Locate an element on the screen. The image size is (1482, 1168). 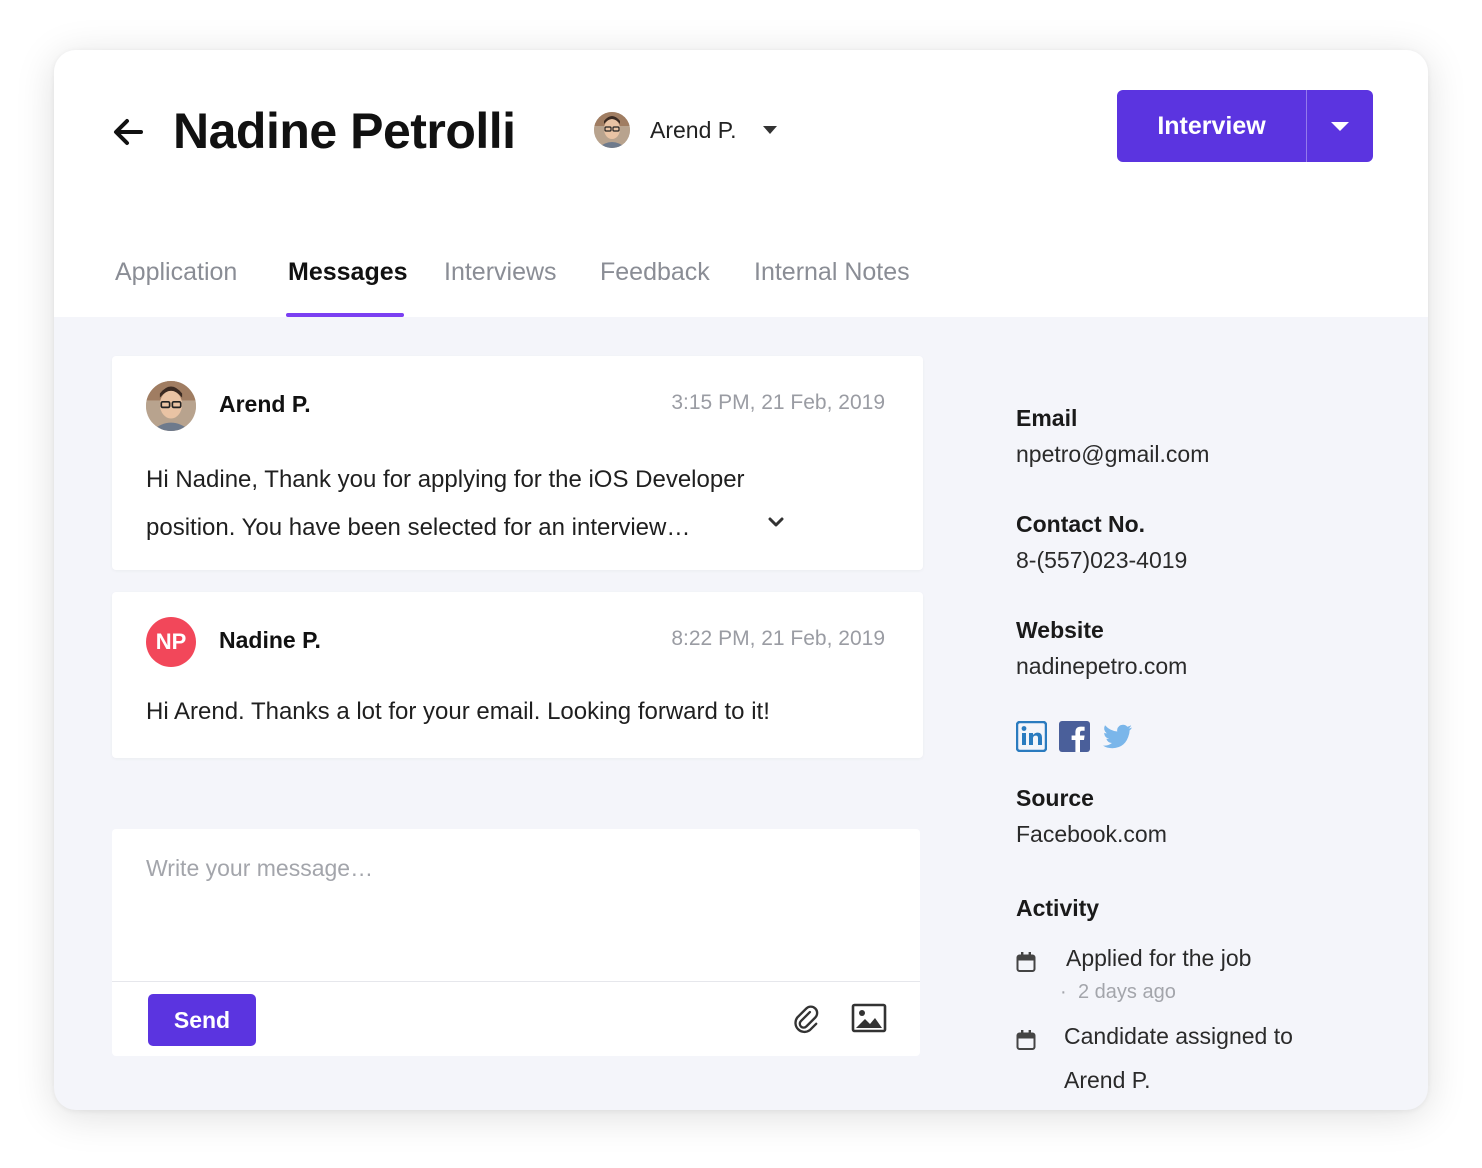
facebook-icon is located at coordinates (1074, 736).